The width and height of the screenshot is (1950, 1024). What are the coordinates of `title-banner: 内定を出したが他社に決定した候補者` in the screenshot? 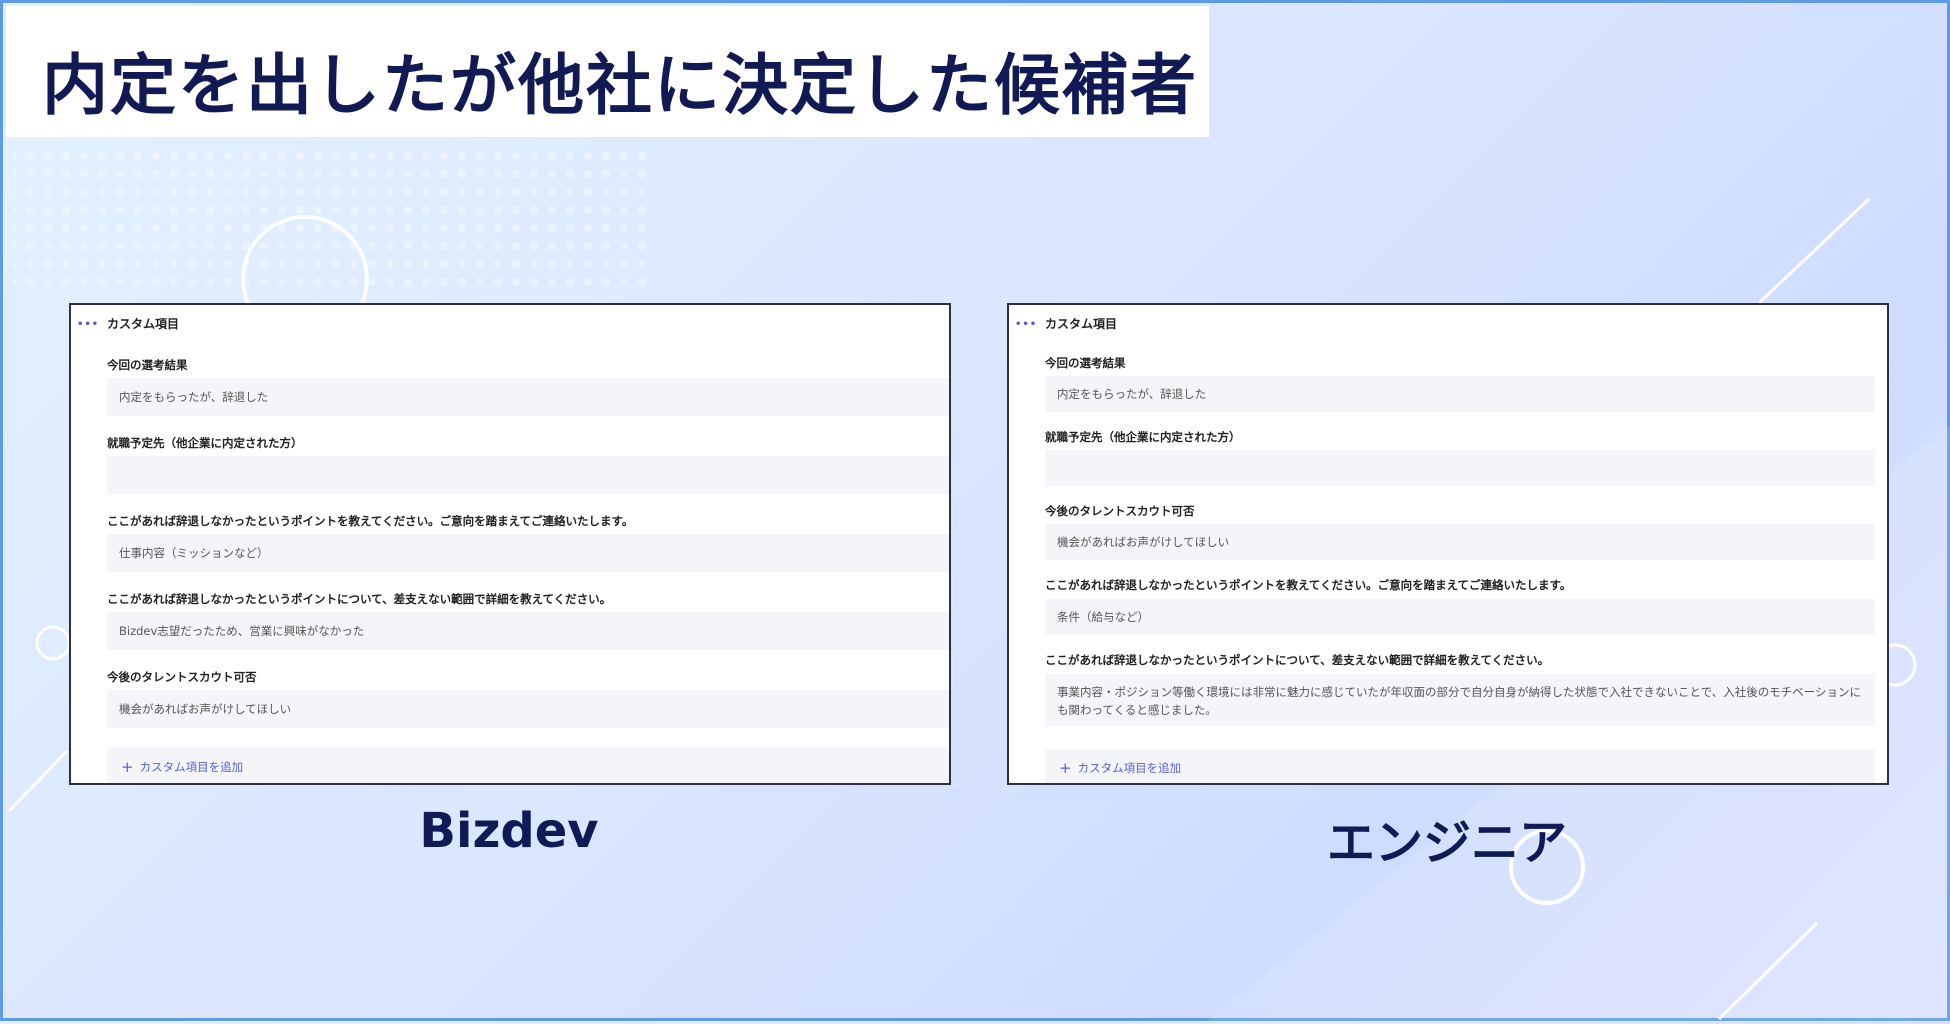 It's located at (607, 71).